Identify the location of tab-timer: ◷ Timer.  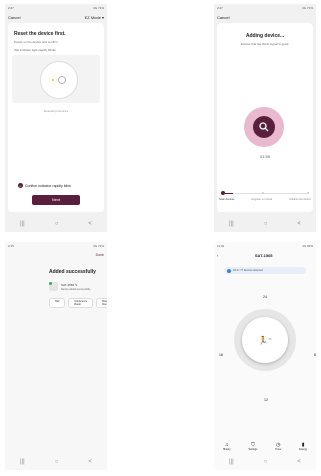
(278, 446).